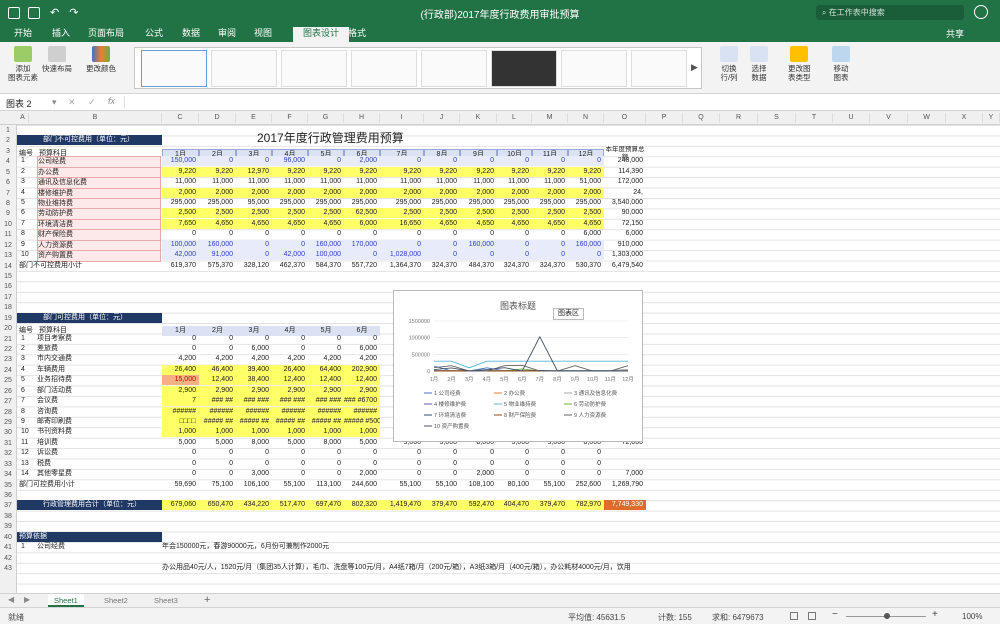  Describe the element at coordinates (991, 118) in the screenshot. I see `column-header-Y: Y` at that location.